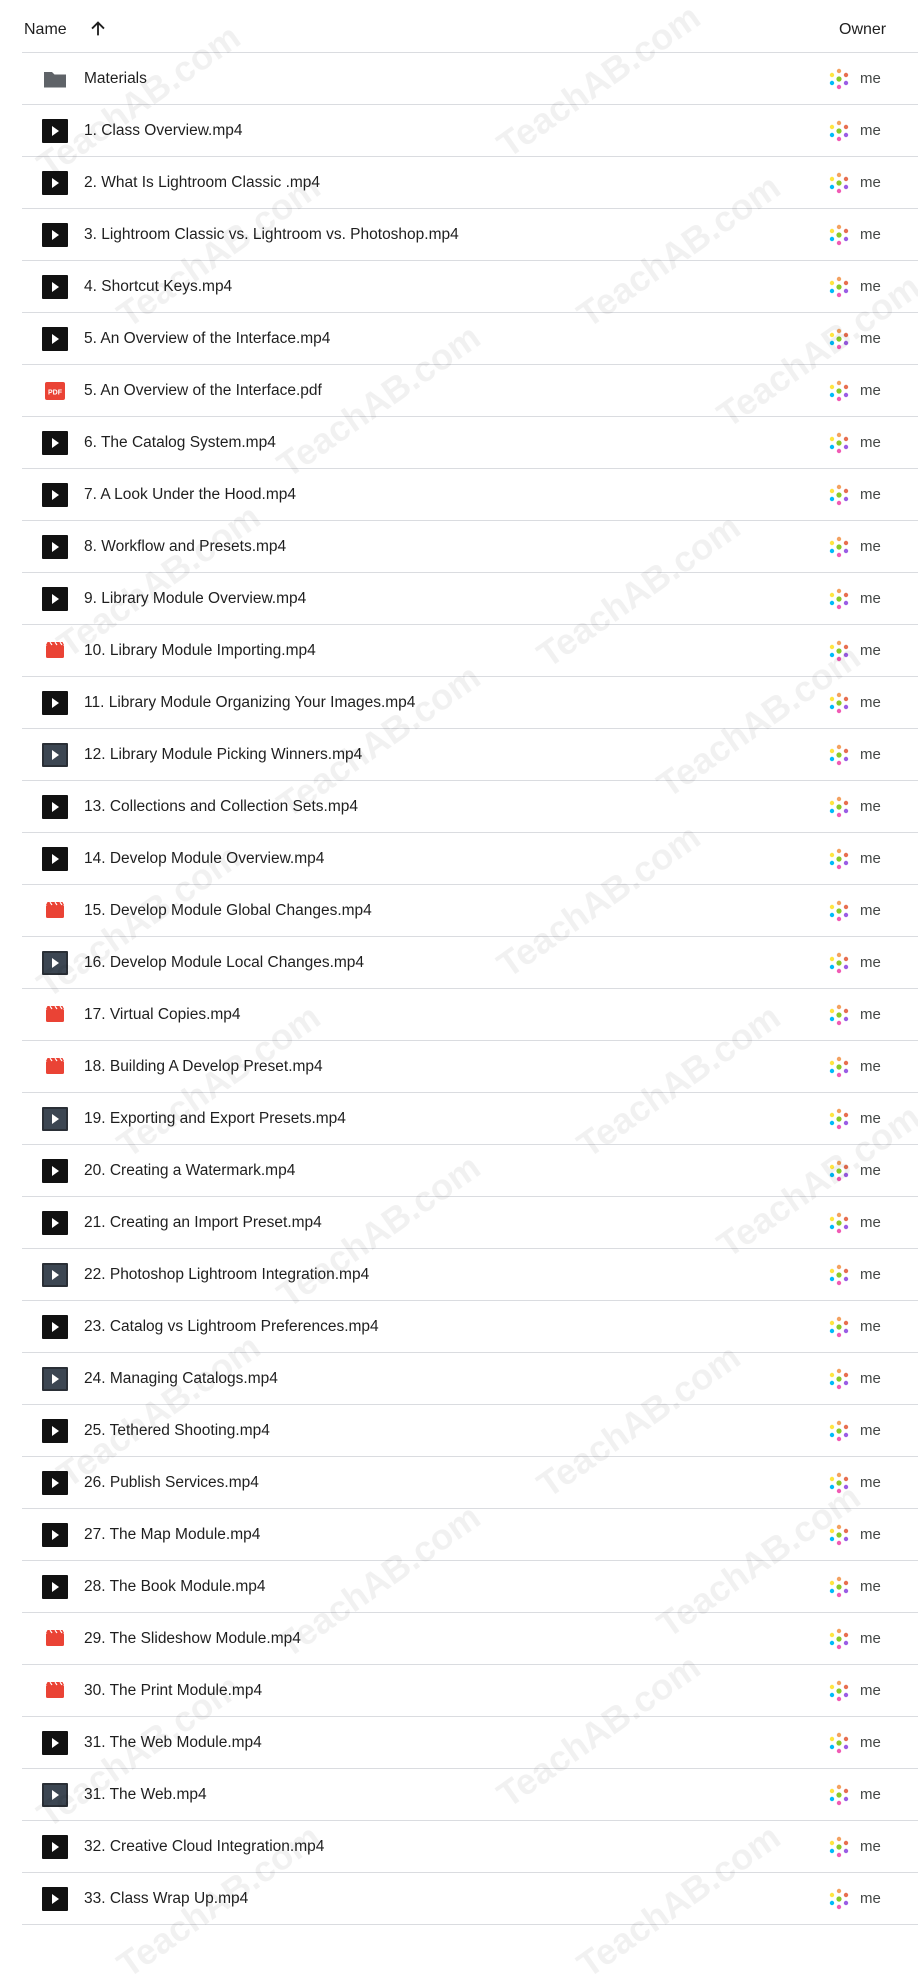 Image resolution: width=918 pixels, height=1986 pixels. What do you see at coordinates (224, 963) in the screenshot?
I see `file-name: 16. Develop Module Local Changes.mp4` at bounding box center [224, 963].